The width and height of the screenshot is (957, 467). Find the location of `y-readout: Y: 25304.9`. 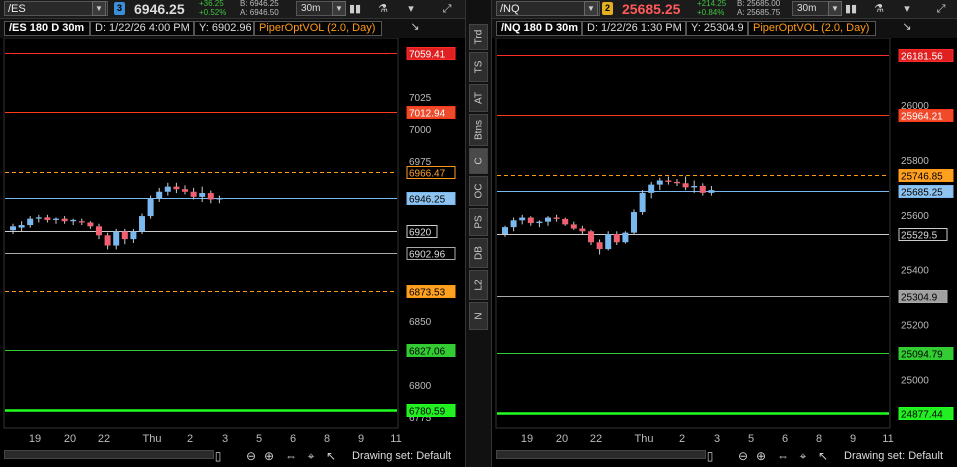

y-readout: Y: 25304.9 is located at coordinates (717, 28).